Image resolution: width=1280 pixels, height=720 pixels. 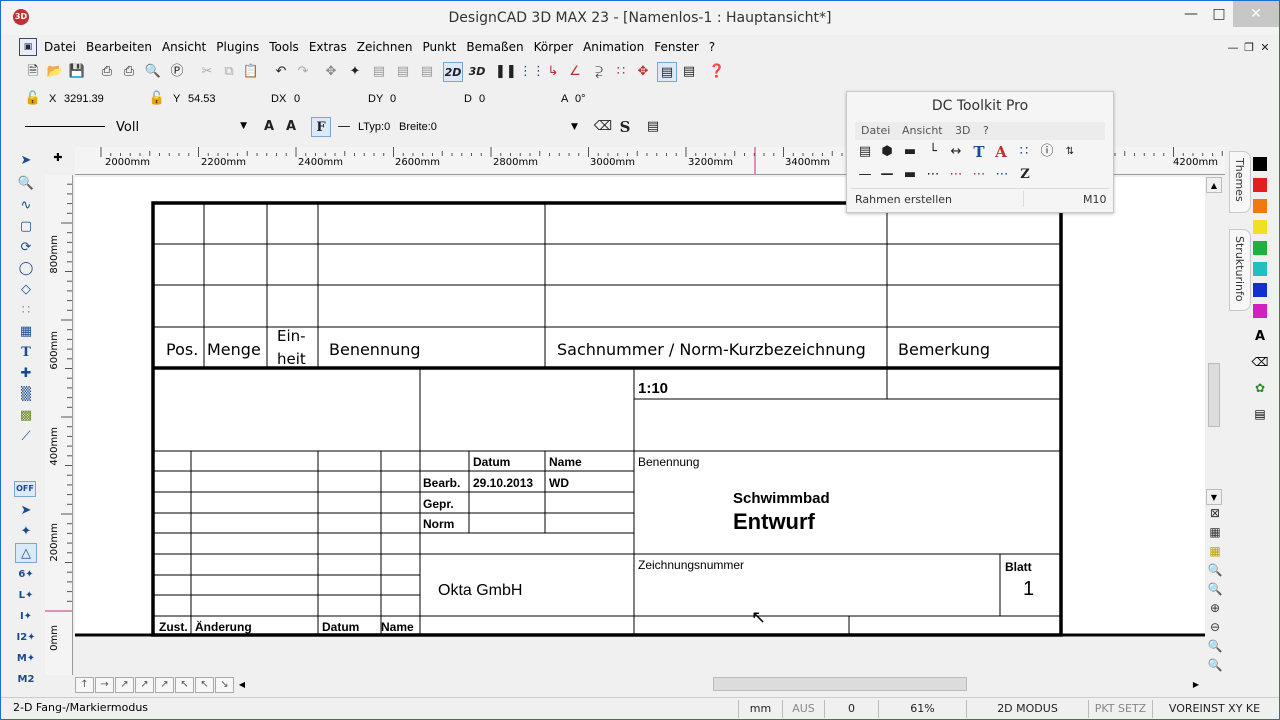 I want to click on status-unit: mm, so click(x=760, y=709).